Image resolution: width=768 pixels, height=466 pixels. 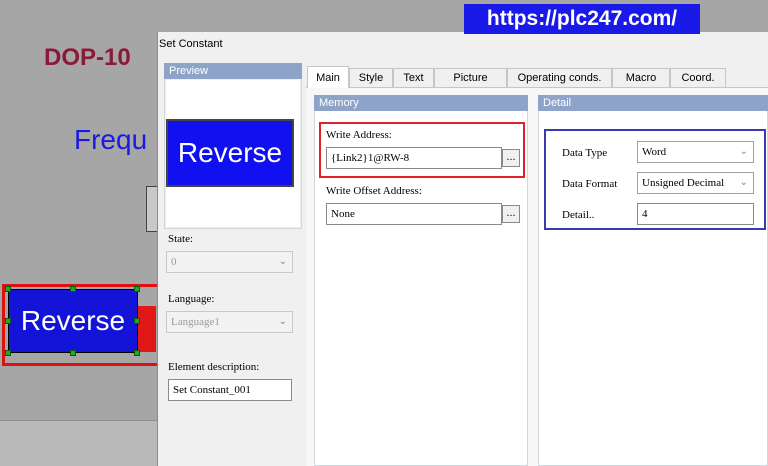 What do you see at coordinates (191, 44) in the screenshot?
I see `dialog-title: Set Constant` at bounding box center [191, 44].